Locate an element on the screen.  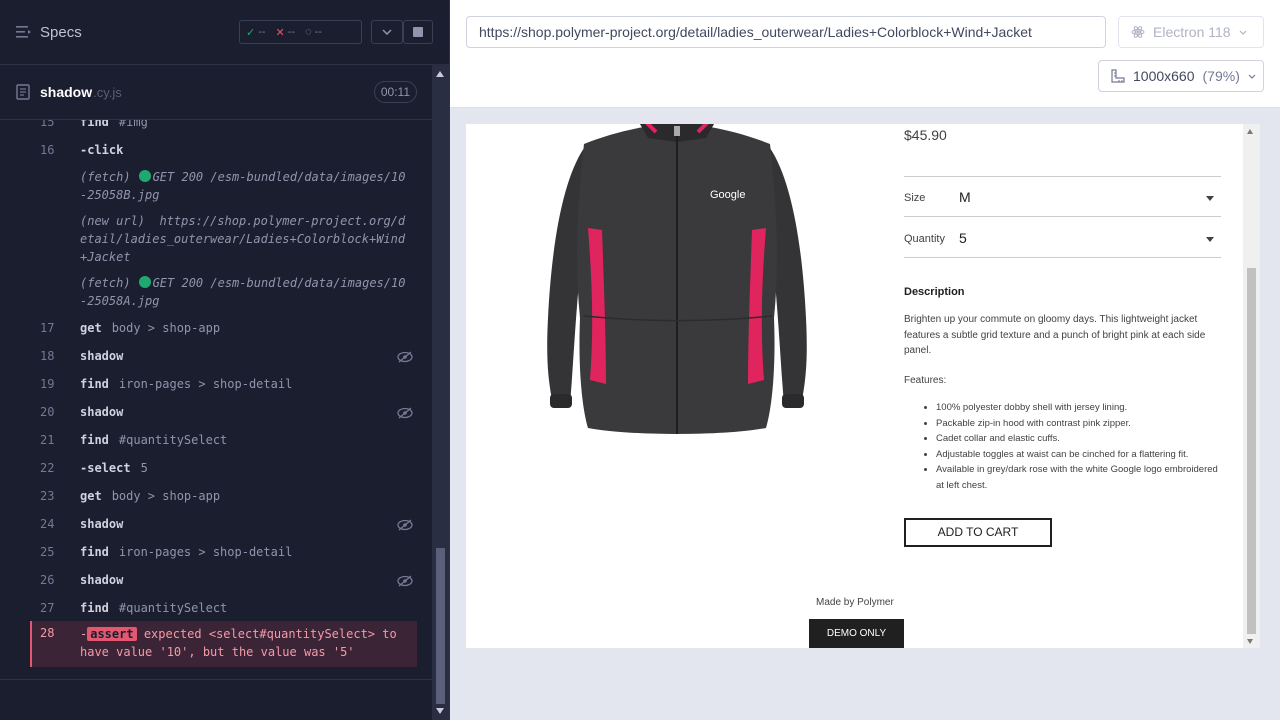
command-message: body > shop-app is located at coordinates (166, 496).